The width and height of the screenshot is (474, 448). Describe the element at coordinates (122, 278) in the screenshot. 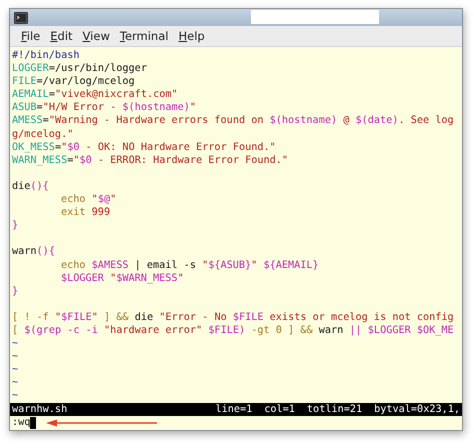

I see `code-line: $LOGGER "$WARN_MESS"` at that location.